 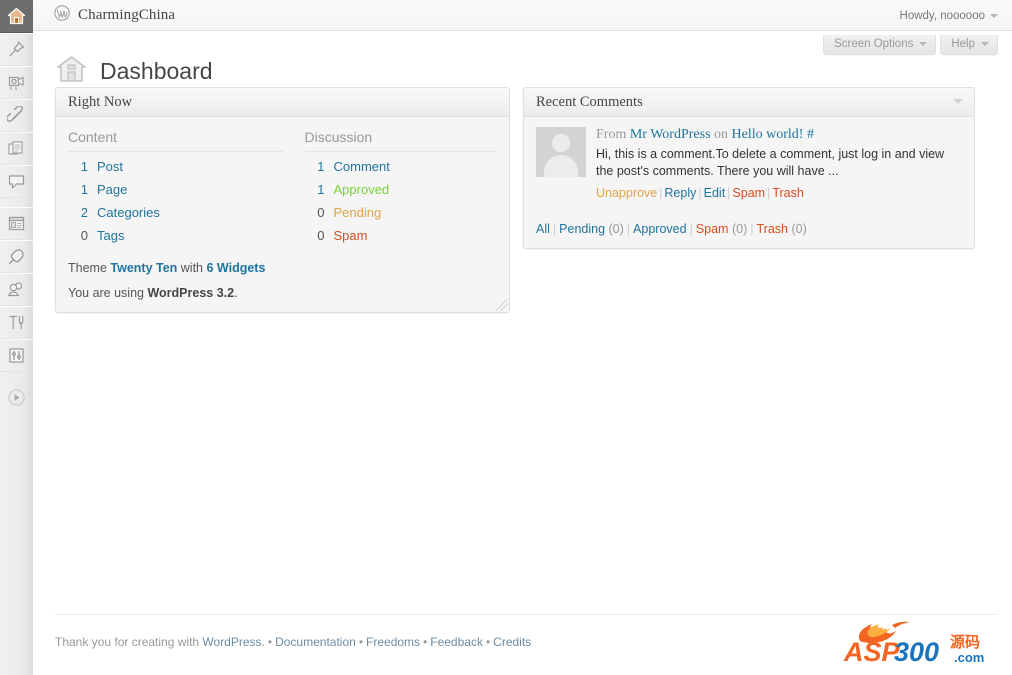 What do you see at coordinates (965, 642) in the screenshot?
I see `watermark-cn: 源码` at bounding box center [965, 642].